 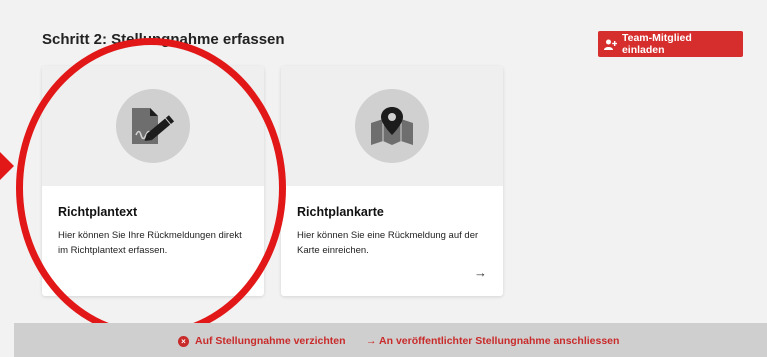 I want to click on invite-team-member-button: Team-Mitglied einladen, so click(x=670, y=44).